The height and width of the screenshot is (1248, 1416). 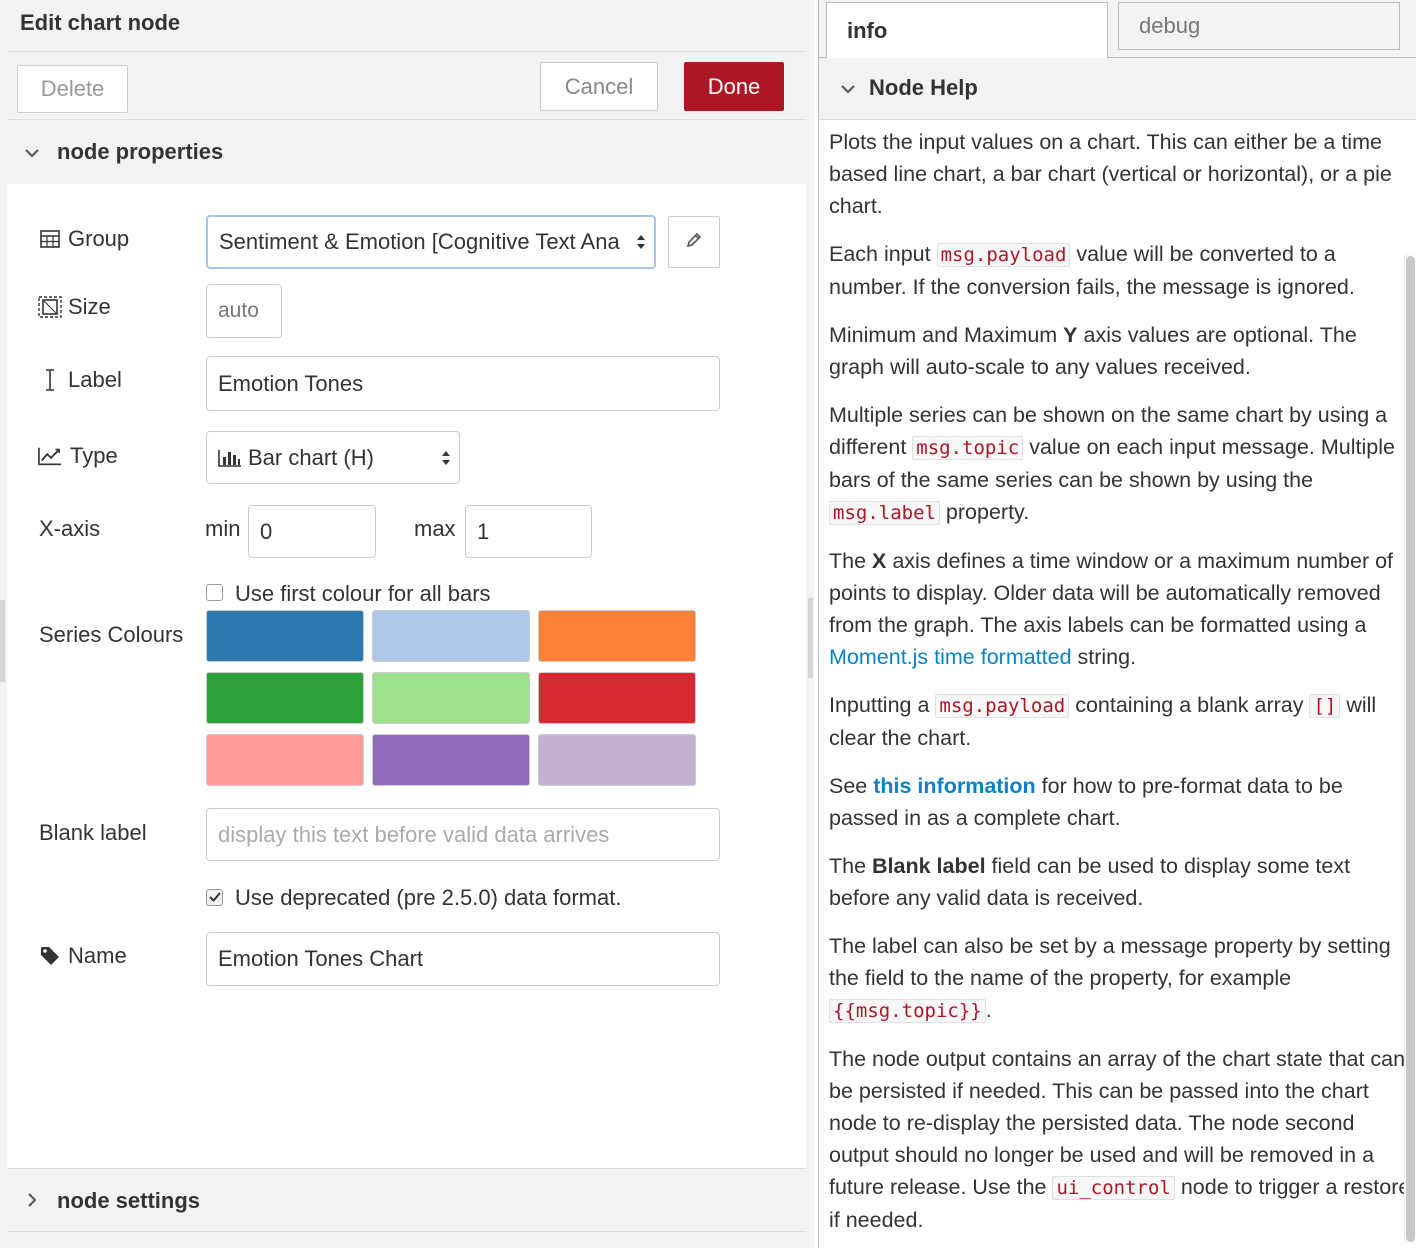 I want to click on help-bold-text: Y, so click(x=1070, y=335).